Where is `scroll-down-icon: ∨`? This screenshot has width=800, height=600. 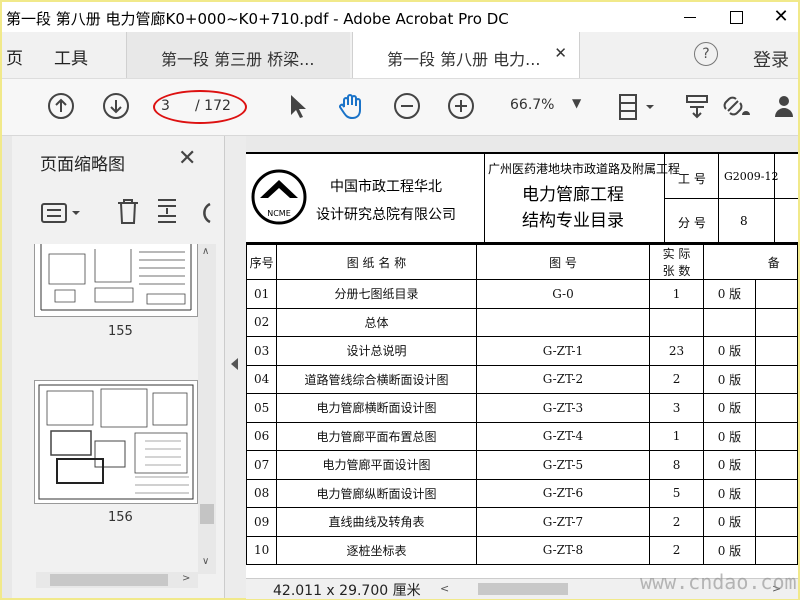 scroll-down-icon: ∨ is located at coordinates (205, 561).